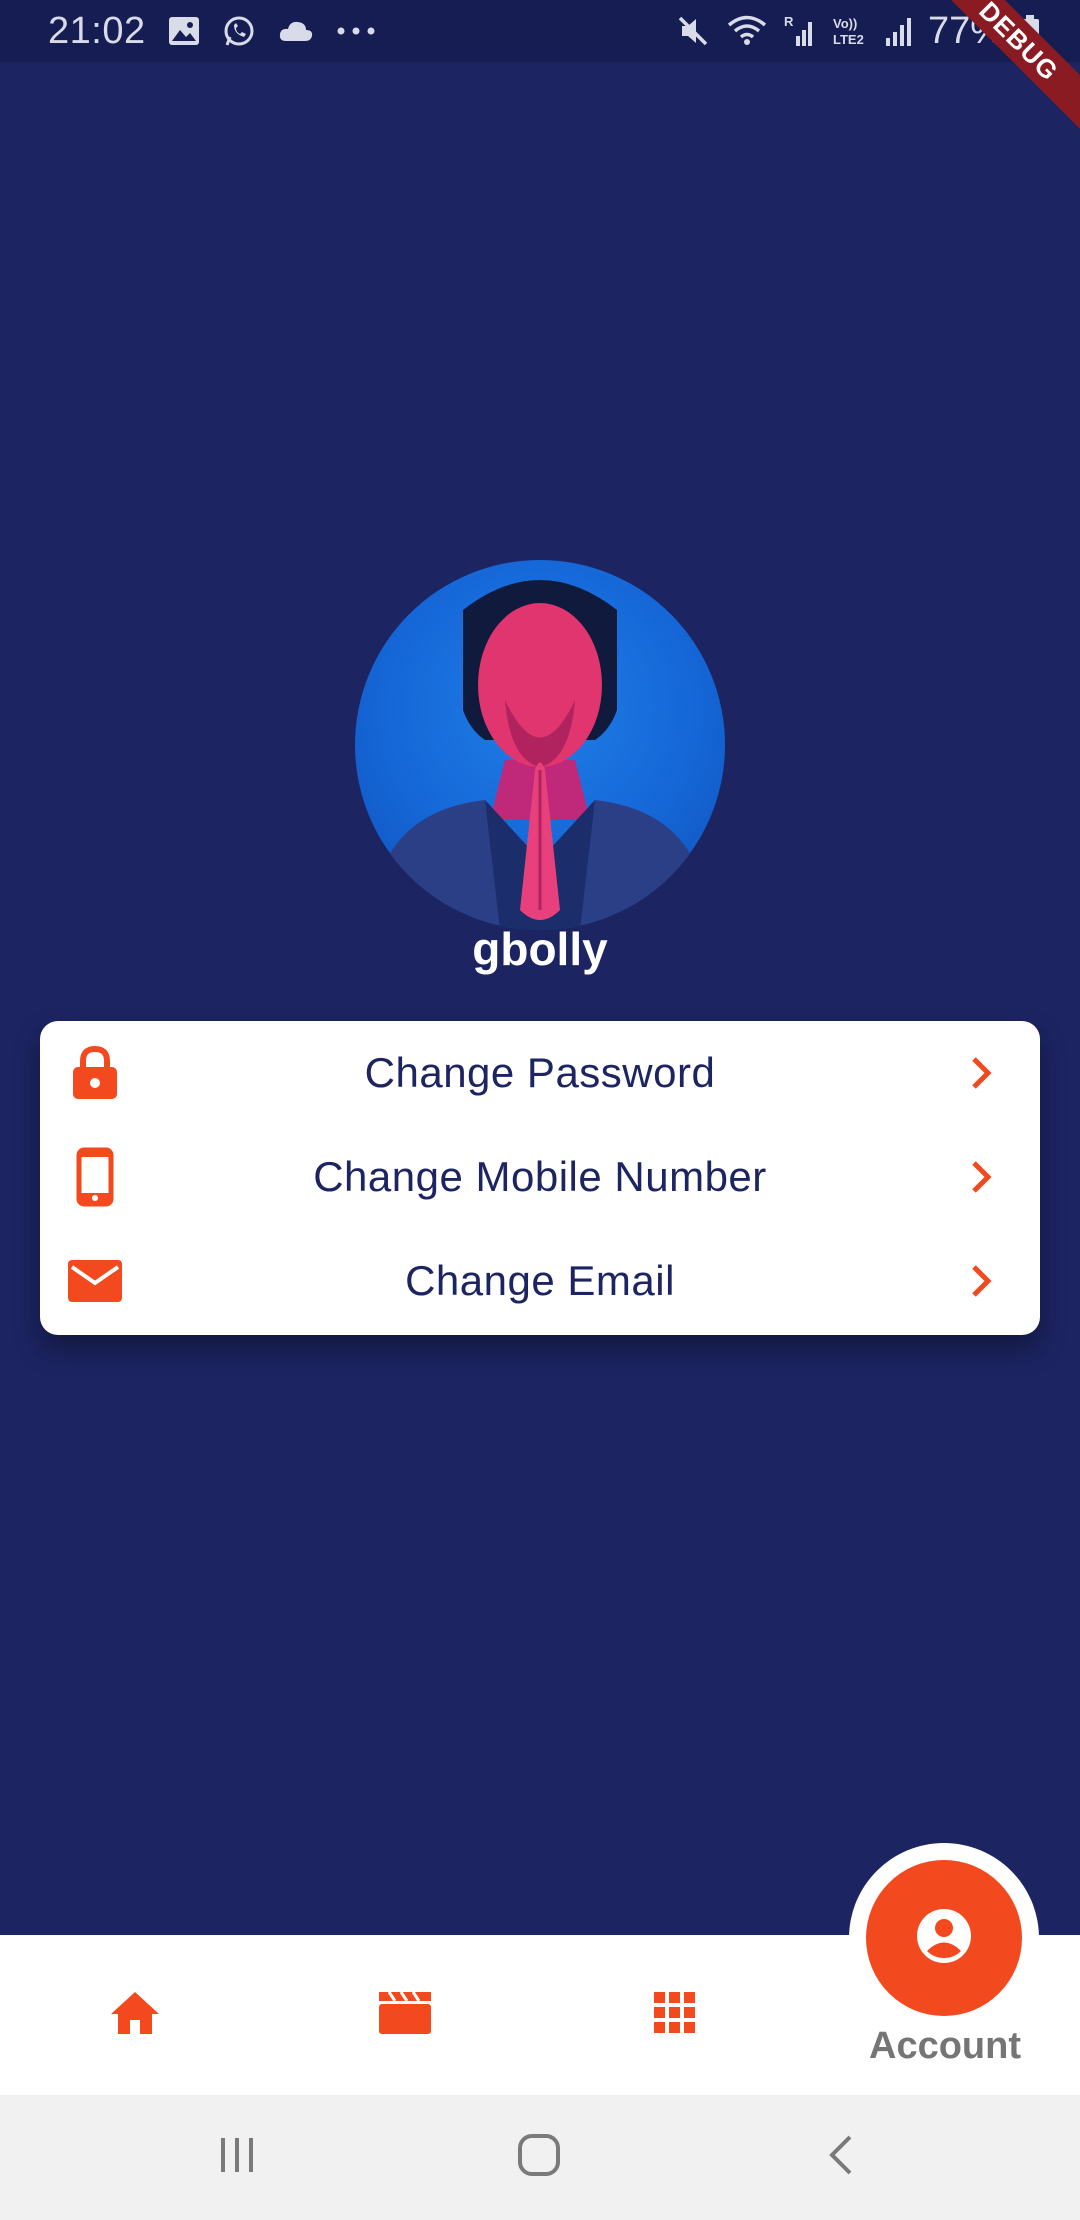  I want to click on change-email-label: Change Email, so click(540, 1280).